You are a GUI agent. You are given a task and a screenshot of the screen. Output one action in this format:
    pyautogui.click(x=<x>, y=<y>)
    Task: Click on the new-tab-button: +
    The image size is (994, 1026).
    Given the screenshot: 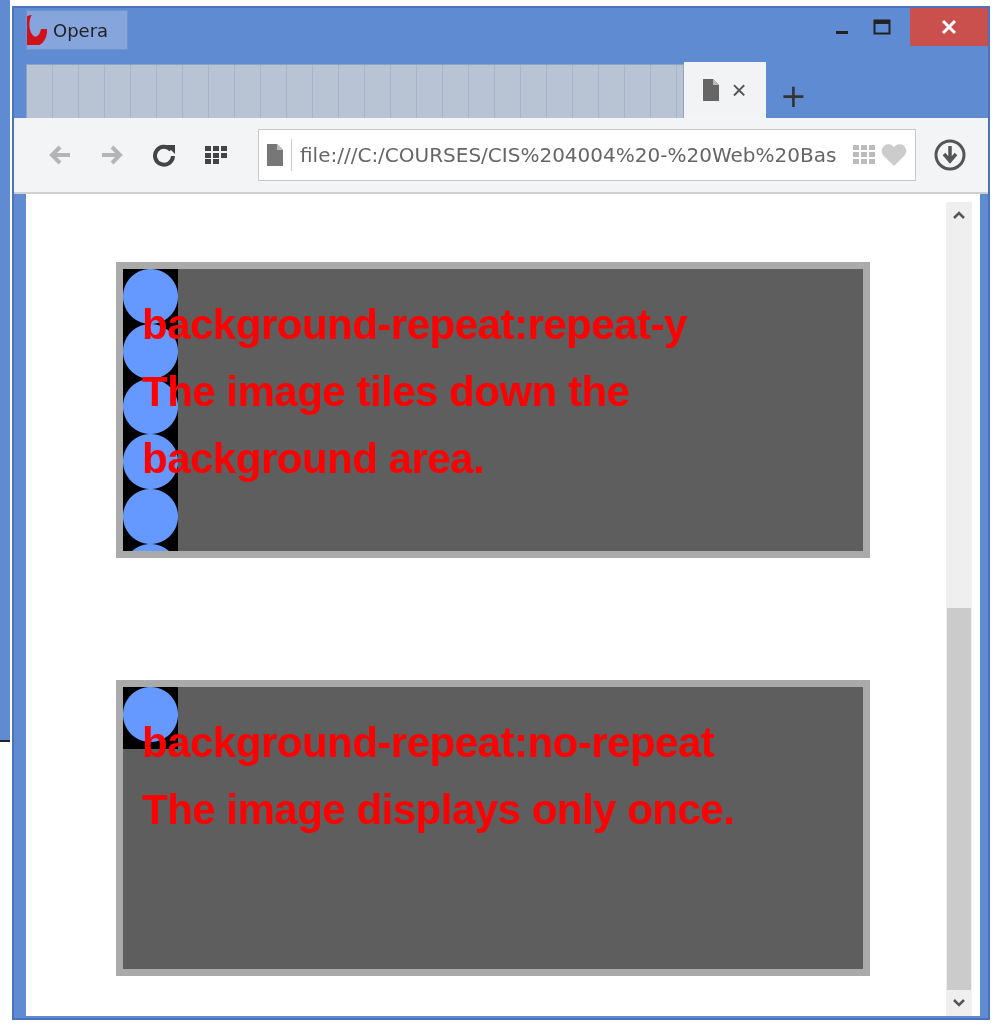 What is the action you would take?
    pyautogui.click(x=793, y=96)
    